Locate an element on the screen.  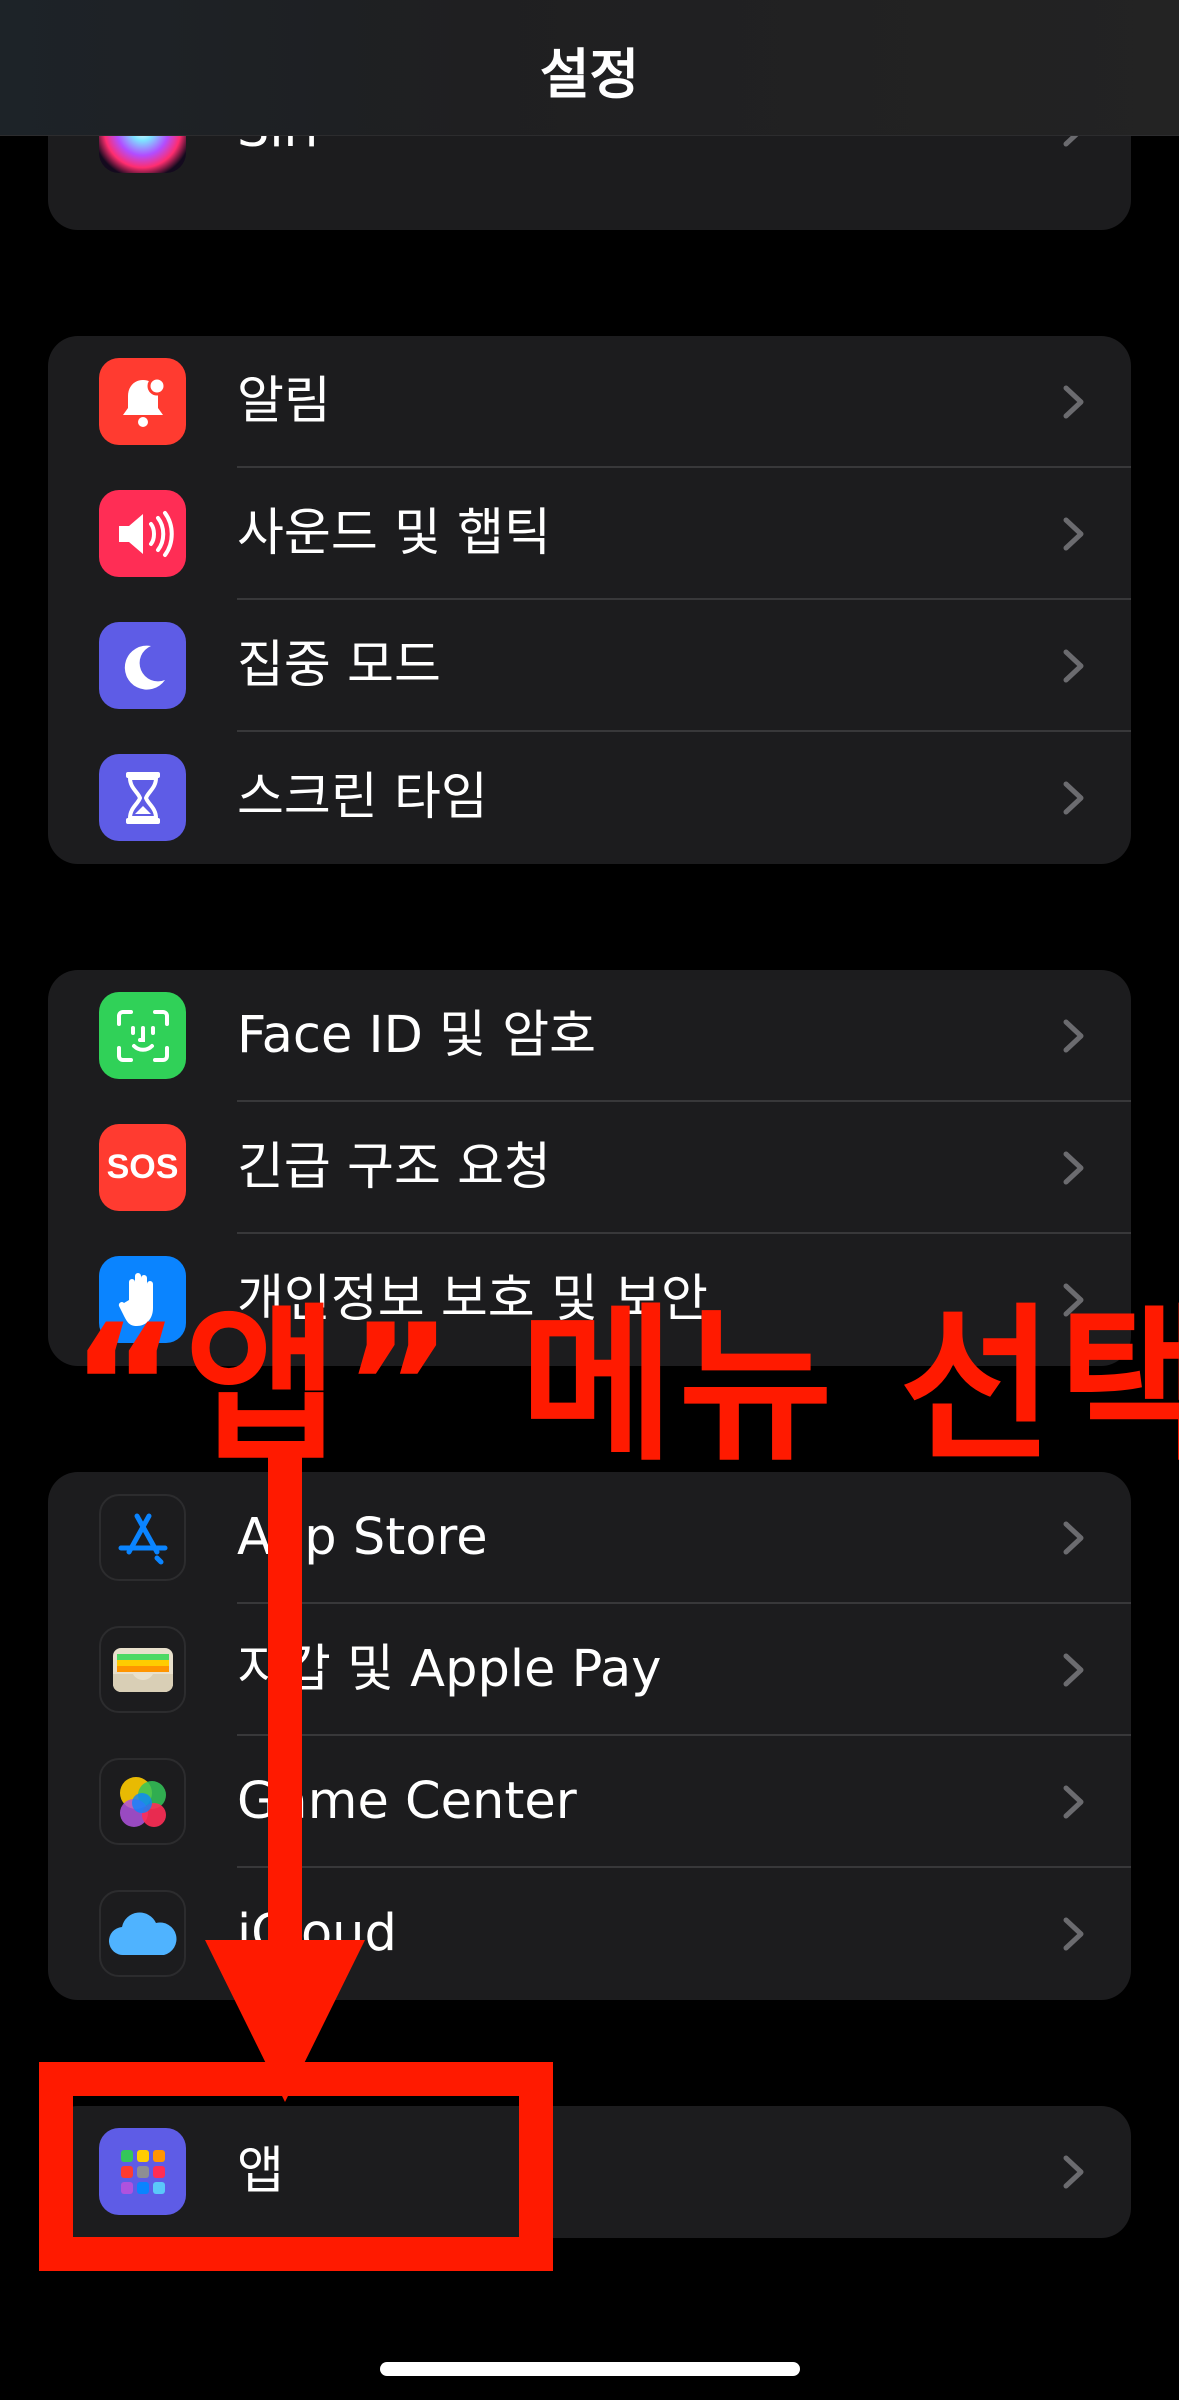
apps-grid-icon is located at coordinates (142, 2171).